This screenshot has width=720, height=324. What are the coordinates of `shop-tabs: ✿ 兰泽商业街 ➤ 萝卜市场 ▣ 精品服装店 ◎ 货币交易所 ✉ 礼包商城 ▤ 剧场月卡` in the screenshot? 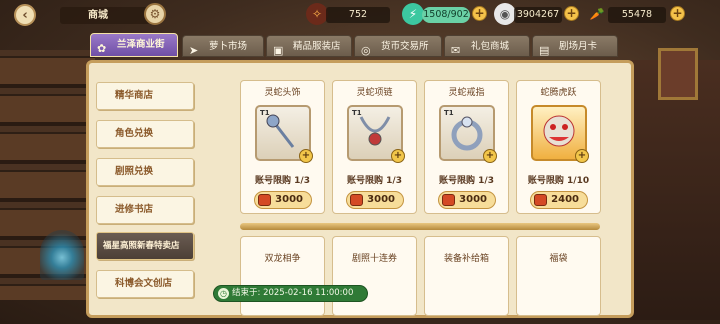 It's located at (360, 45).